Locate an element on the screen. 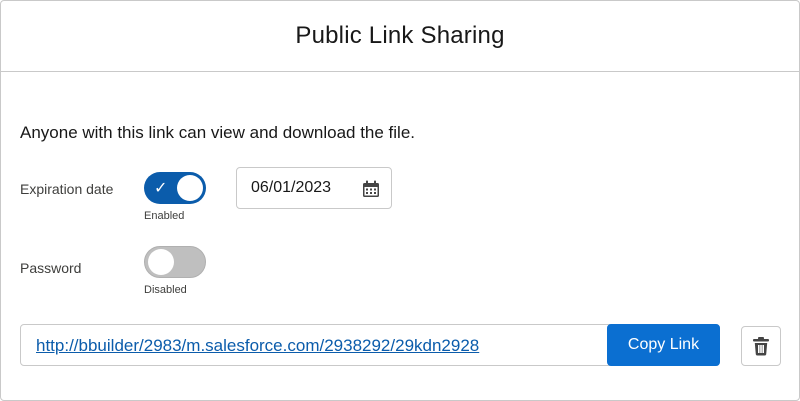 Image resolution: width=800 pixels, height=401 pixels. calendar-icon is located at coordinates (371, 189).